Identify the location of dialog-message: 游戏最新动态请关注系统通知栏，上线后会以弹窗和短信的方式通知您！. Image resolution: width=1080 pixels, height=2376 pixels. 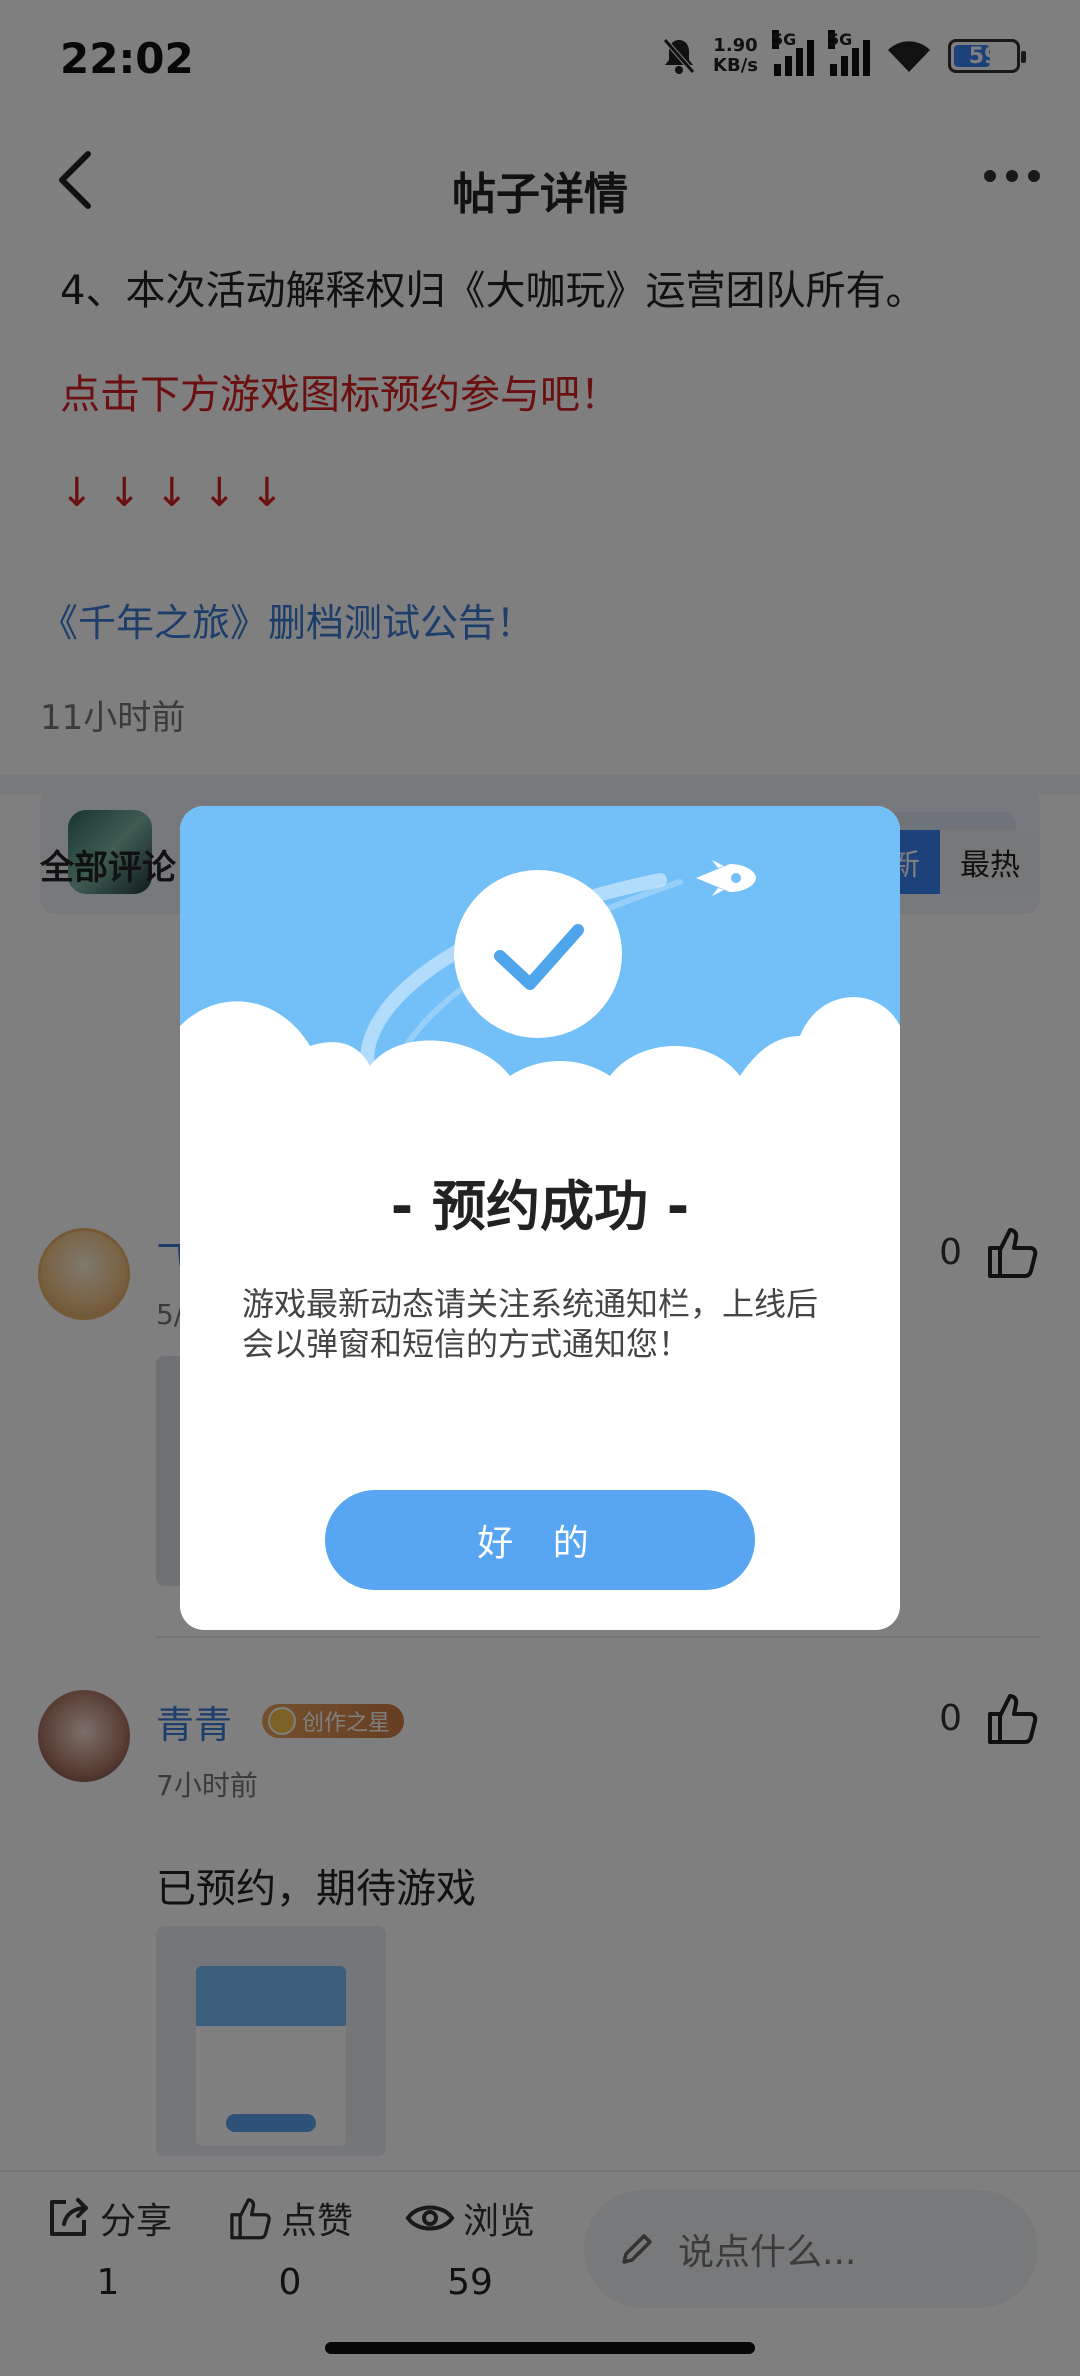
(530, 1324).